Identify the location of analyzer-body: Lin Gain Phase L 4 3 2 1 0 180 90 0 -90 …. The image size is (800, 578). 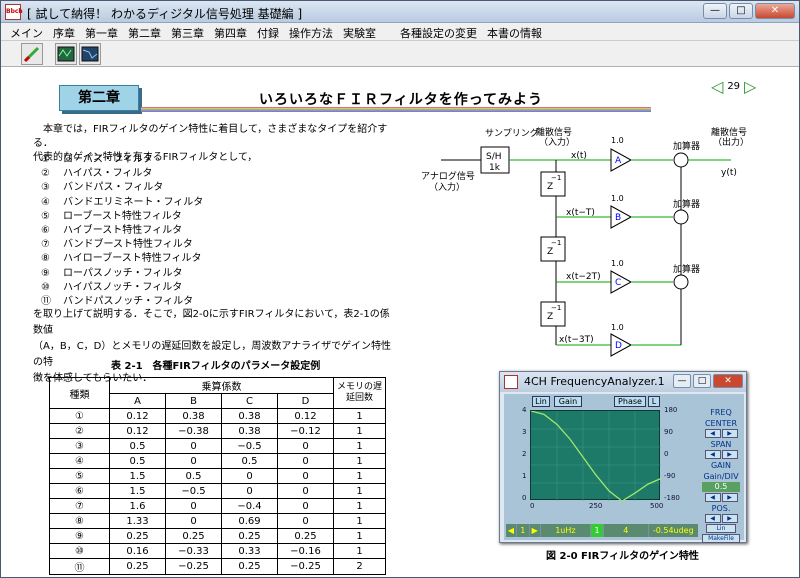
(624, 468).